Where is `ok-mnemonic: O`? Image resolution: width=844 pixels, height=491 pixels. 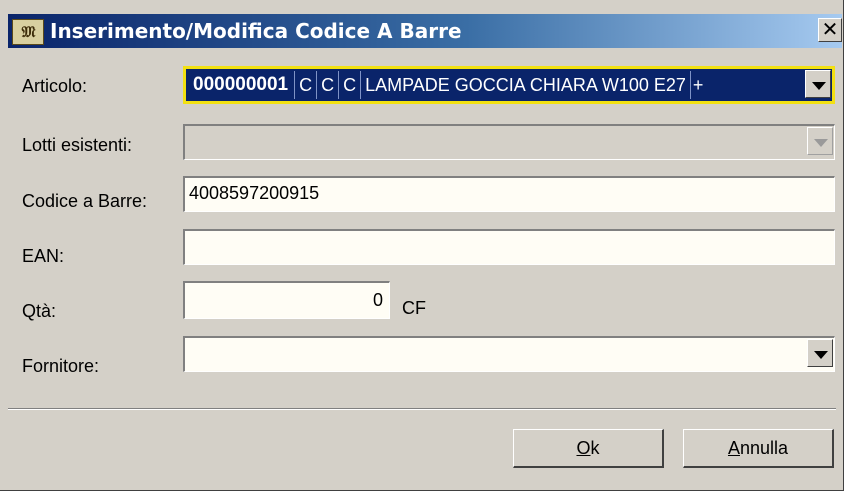
ok-mnemonic: O is located at coordinates (583, 448).